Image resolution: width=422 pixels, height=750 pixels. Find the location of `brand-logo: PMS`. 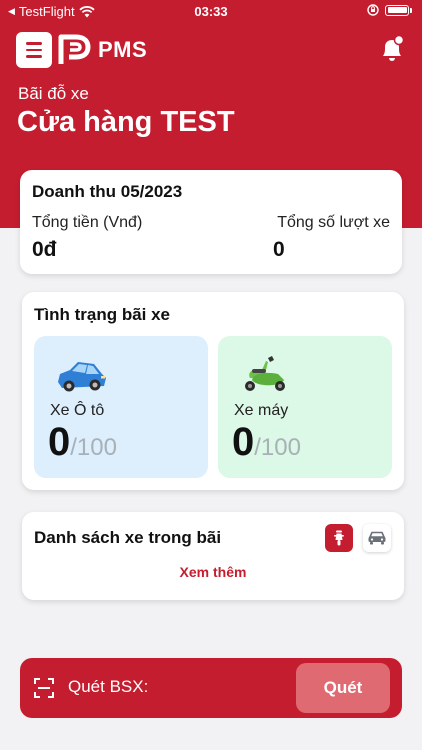

brand-logo: PMS is located at coordinates (102, 50).